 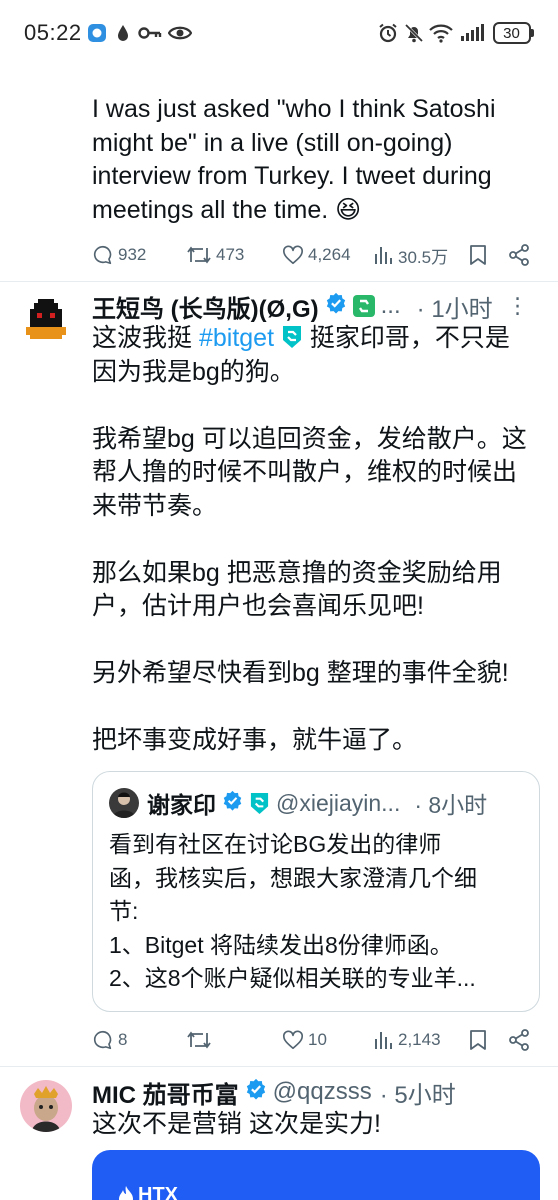 I want to click on key-icon, so click(x=150, y=33).